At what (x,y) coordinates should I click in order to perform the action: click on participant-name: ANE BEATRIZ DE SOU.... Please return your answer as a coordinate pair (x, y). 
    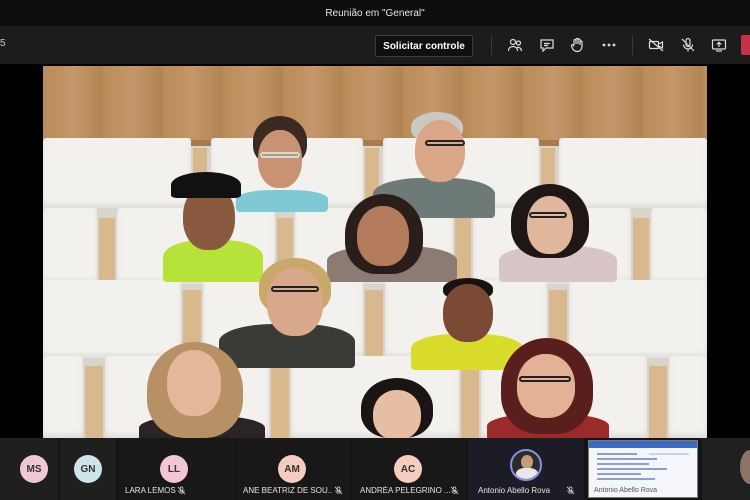
    Looking at the image, I should click on (288, 490).